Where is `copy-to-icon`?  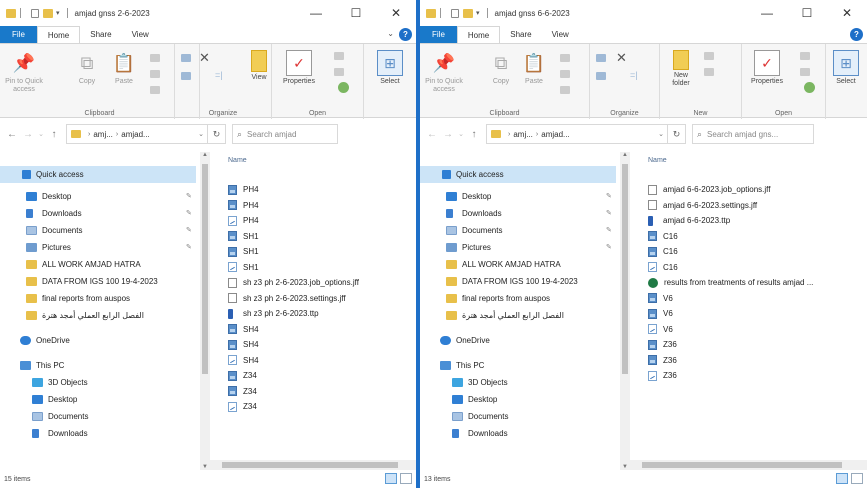
copy-to-icon is located at coordinates (601, 76).